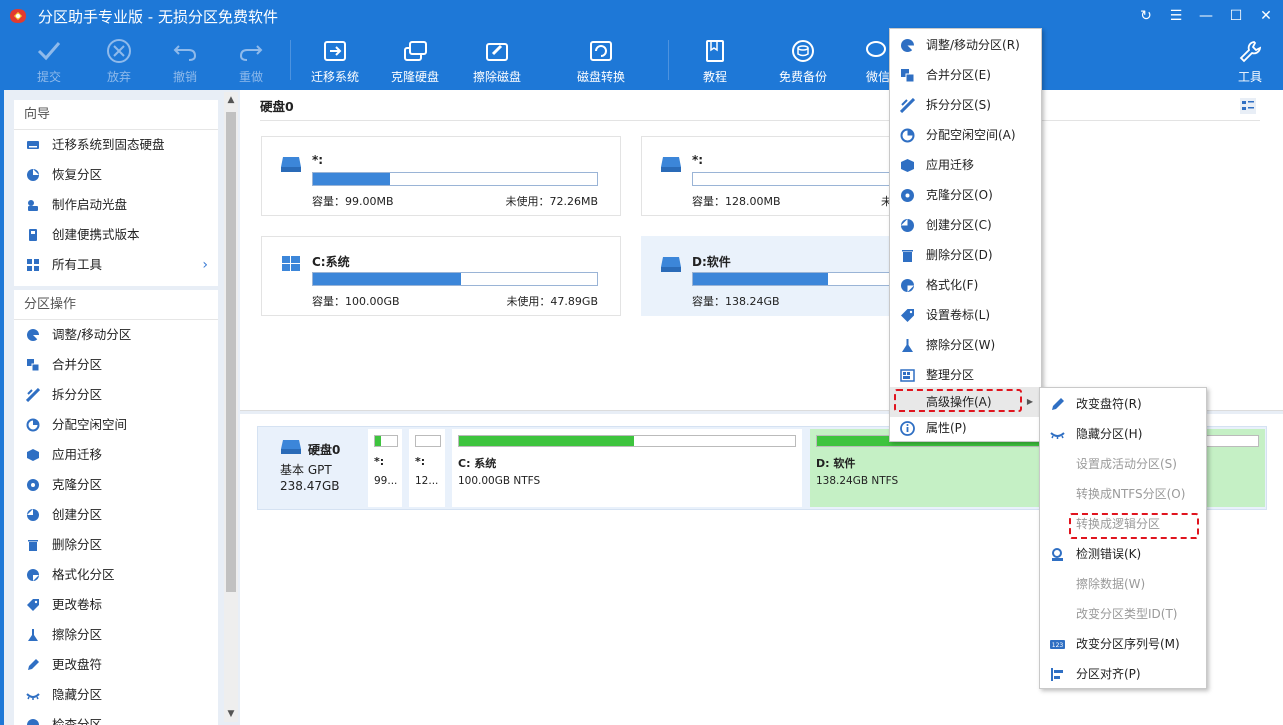  Describe the element at coordinates (335, 61) in the screenshot. I see `migrate-os-button: 迁移系统` at that location.